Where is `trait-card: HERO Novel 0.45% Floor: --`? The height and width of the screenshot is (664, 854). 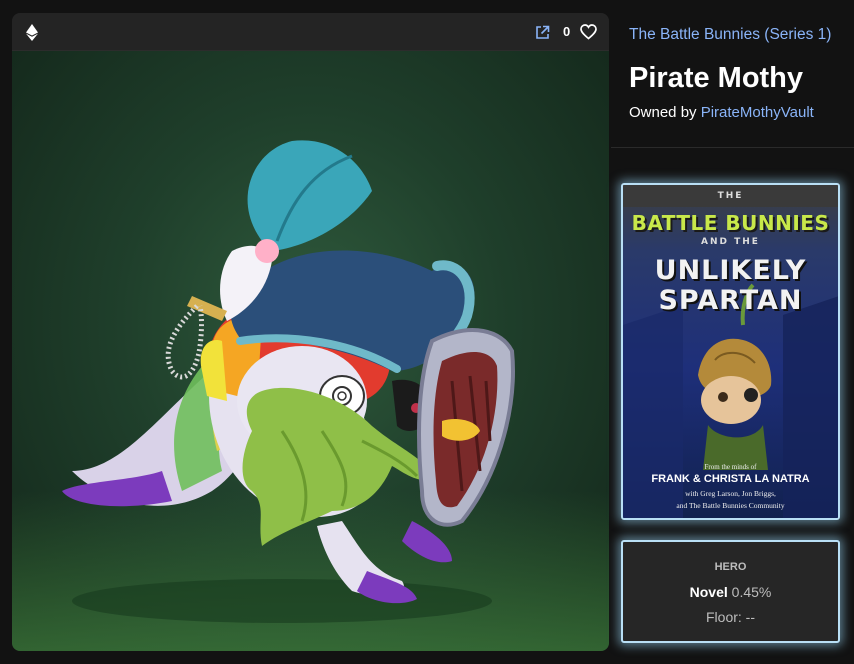 trait-card: HERO Novel 0.45% Floor: -- is located at coordinates (730, 591).